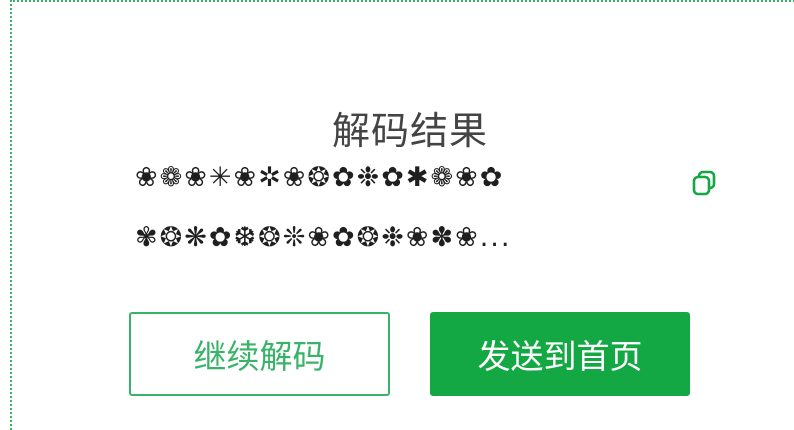 This screenshot has height=430, width=794. I want to click on result-title: 解码结果, so click(409, 131).